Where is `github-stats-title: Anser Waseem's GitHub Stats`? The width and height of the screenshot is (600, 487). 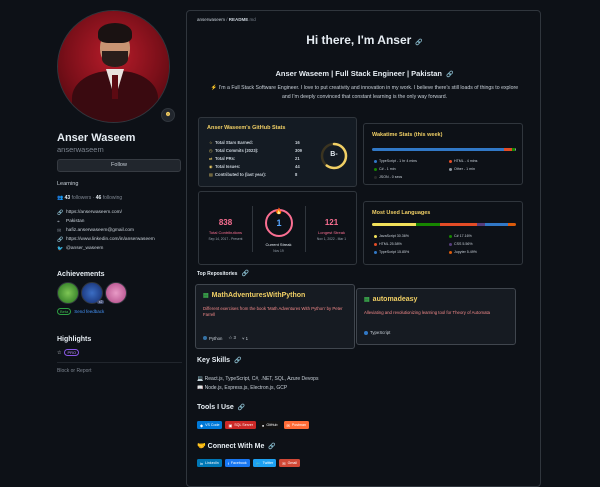
github-stats-title: Anser Waseem's GitHub Stats is located at coordinates (246, 128).